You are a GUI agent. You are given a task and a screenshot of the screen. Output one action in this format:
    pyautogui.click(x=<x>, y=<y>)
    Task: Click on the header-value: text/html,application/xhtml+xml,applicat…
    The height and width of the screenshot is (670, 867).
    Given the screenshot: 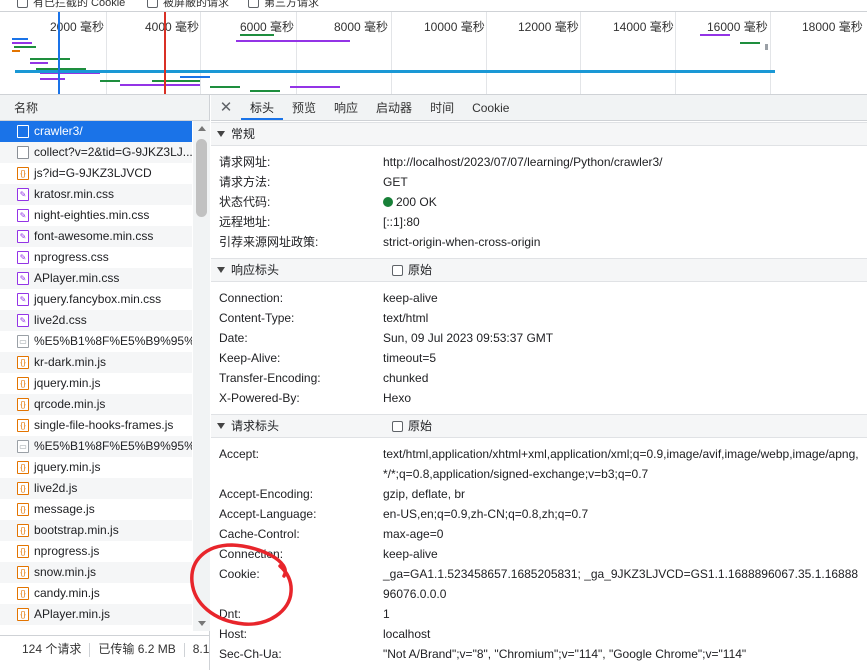 What is the action you would take?
    pyautogui.click(x=621, y=464)
    